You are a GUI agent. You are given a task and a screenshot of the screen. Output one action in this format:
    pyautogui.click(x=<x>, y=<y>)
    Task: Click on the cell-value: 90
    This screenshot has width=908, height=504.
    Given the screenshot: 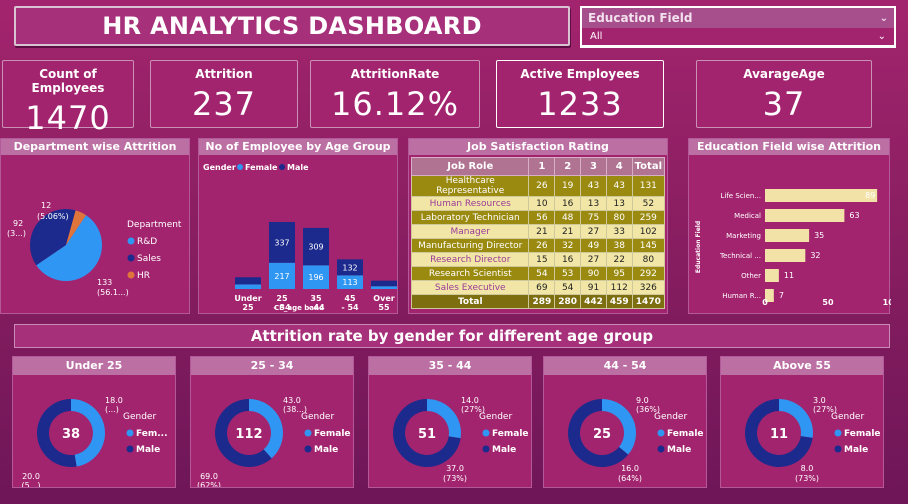 What is the action you would take?
    pyautogui.click(x=593, y=273)
    